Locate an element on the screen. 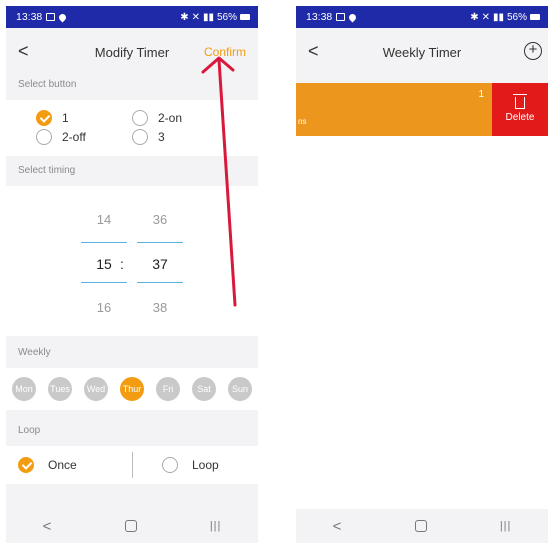 The width and height of the screenshot is (549, 543). timer-list-item: 1 ns Delete is located at coordinates (422, 109).